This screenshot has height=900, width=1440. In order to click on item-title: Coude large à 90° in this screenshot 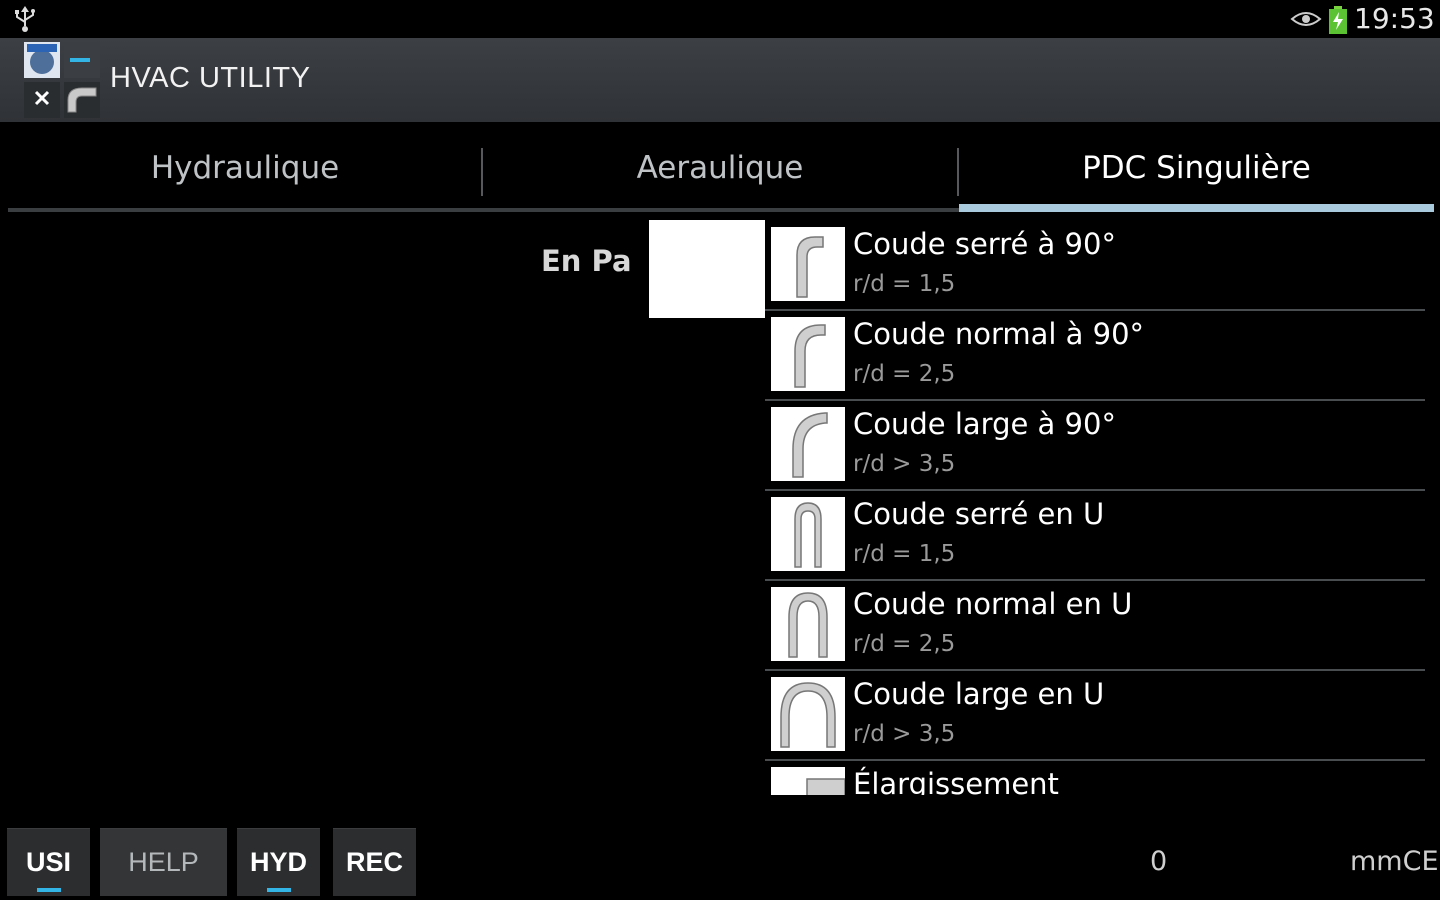, I will do `click(984, 424)`.